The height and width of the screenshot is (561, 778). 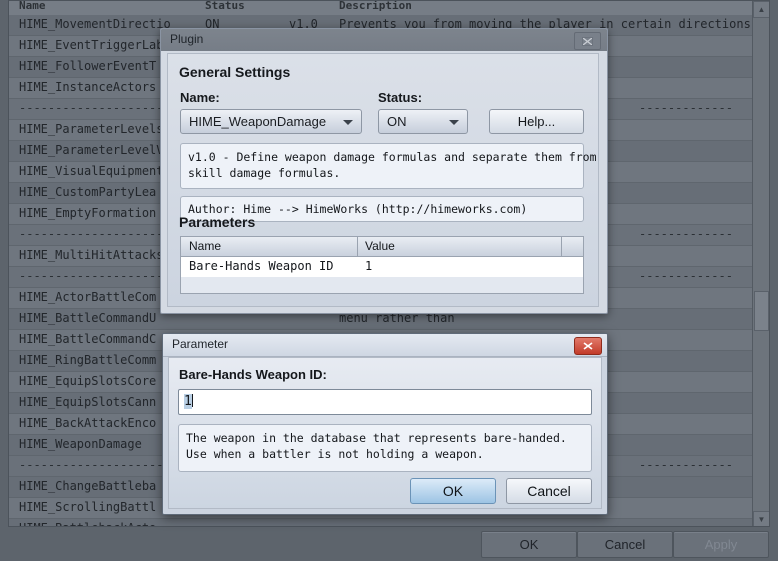 What do you see at coordinates (91, 171) in the screenshot?
I see `row-plugin-name: HIME_VisualEquipment` at bounding box center [91, 171].